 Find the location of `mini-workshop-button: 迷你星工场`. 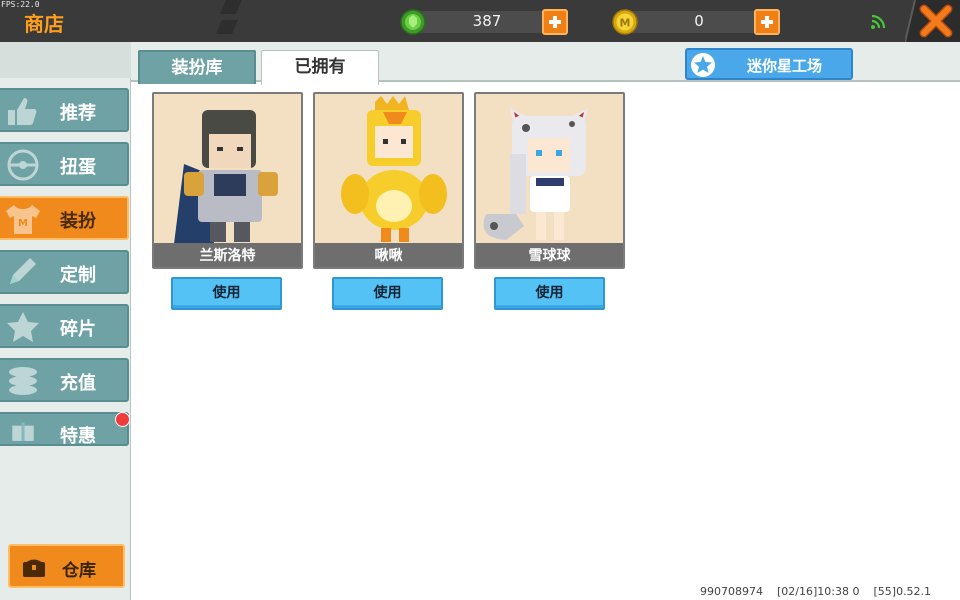

mini-workshop-button: 迷你星工场 is located at coordinates (769, 64).